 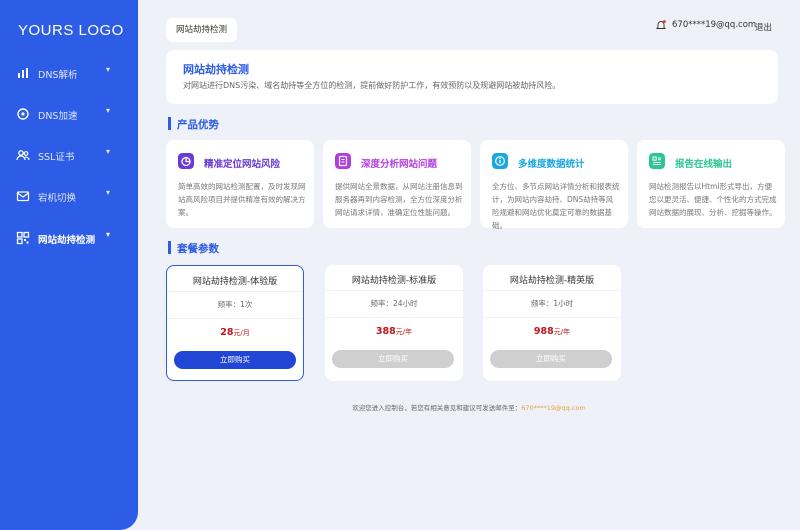 What do you see at coordinates (437, 408) in the screenshot?
I see `footer-text: 欢迎您进入控制台，若您有相关意见和建议可发送邮件至：` at bounding box center [437, 408].